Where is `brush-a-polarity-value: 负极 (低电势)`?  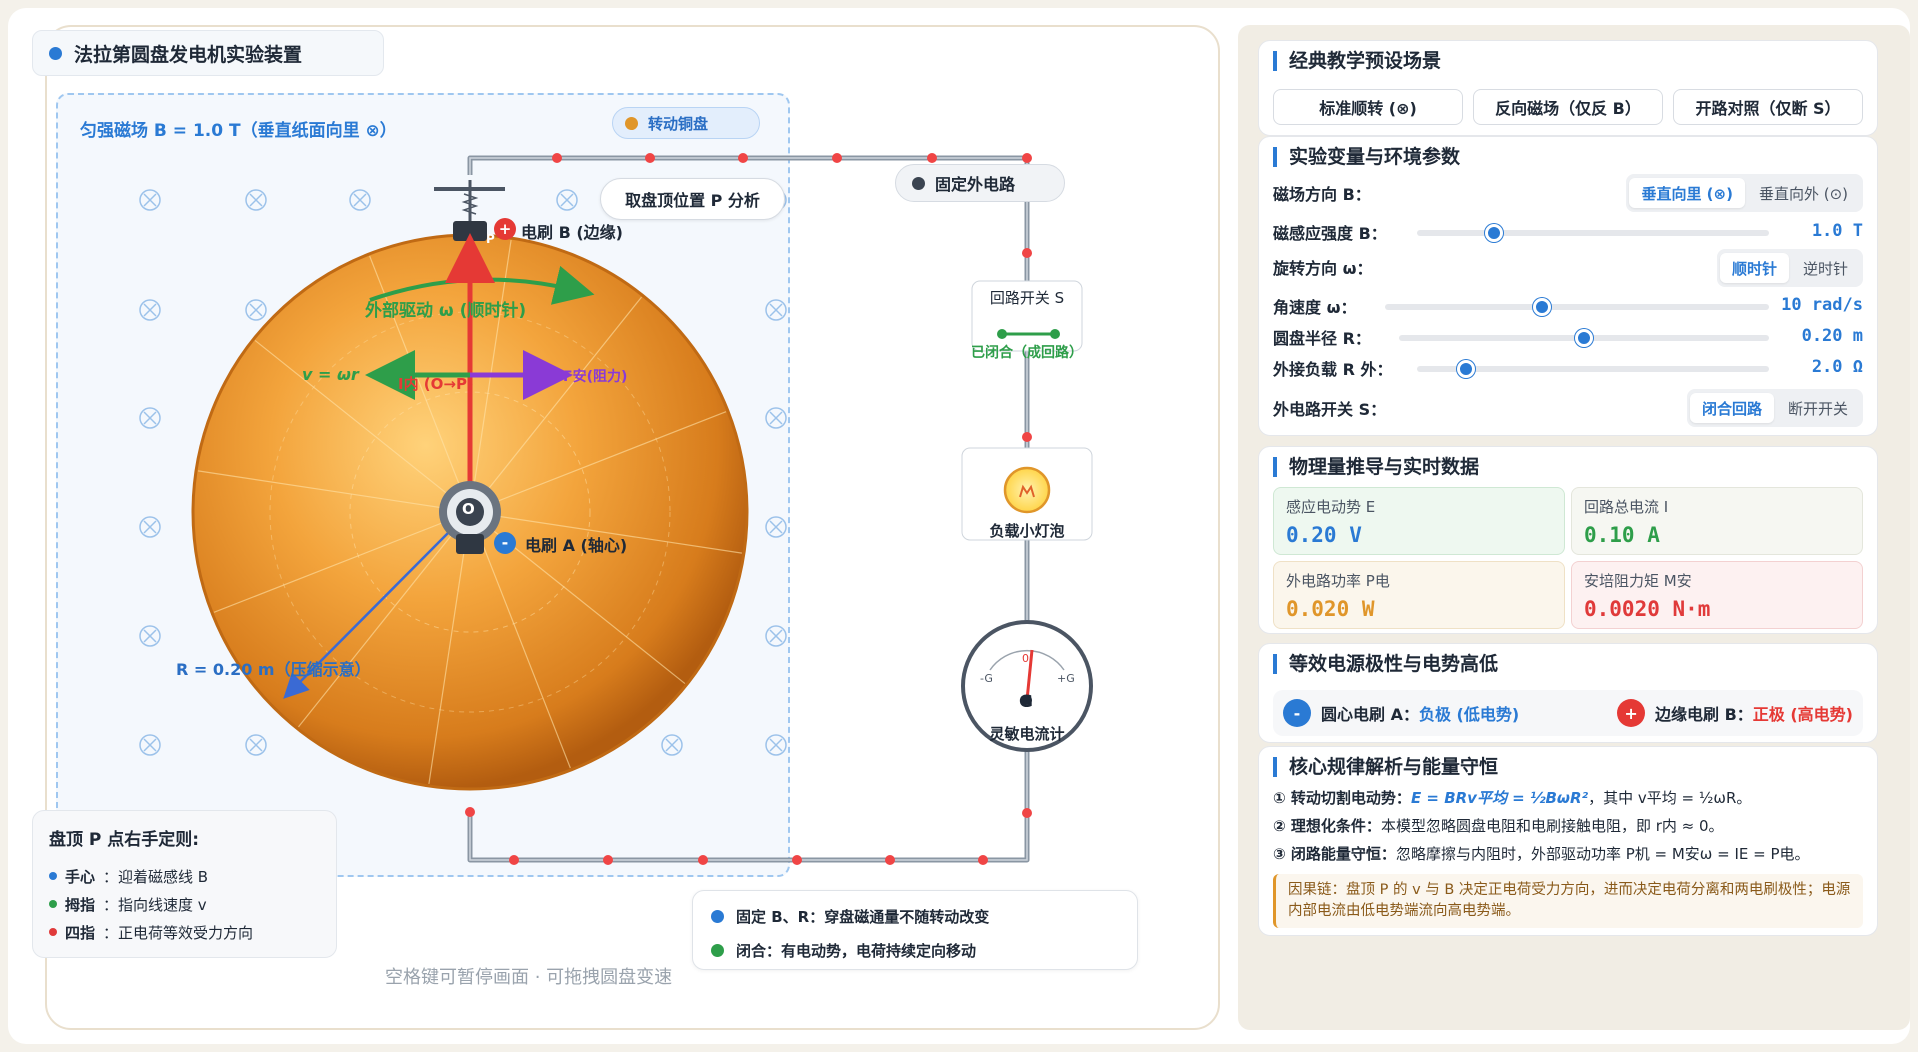
brush-a-polarity-value: 负极 (低电势) is located at coordinates (1469, 714).